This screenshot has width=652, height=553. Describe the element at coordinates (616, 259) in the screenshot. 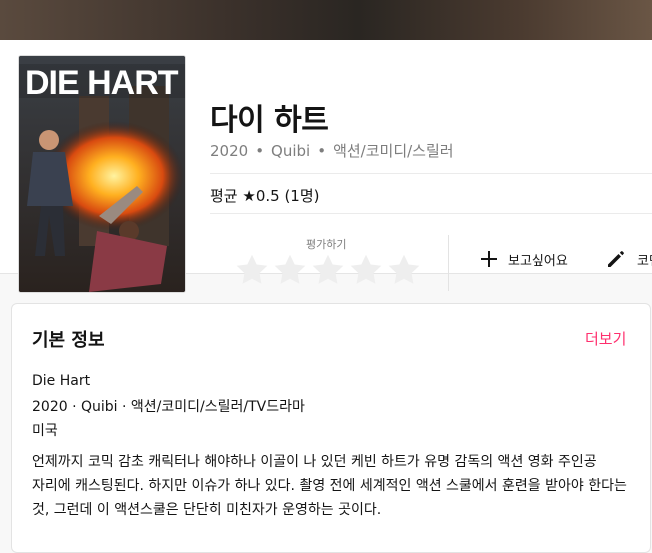

I see `pencil-icon` at that location.